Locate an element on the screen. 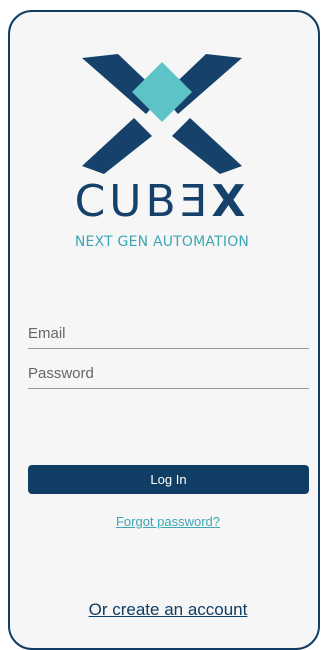 The width and height of the screenshot is (324, 650). brand-name-prefix: CUBƎ is located at coordinates (143, 201).